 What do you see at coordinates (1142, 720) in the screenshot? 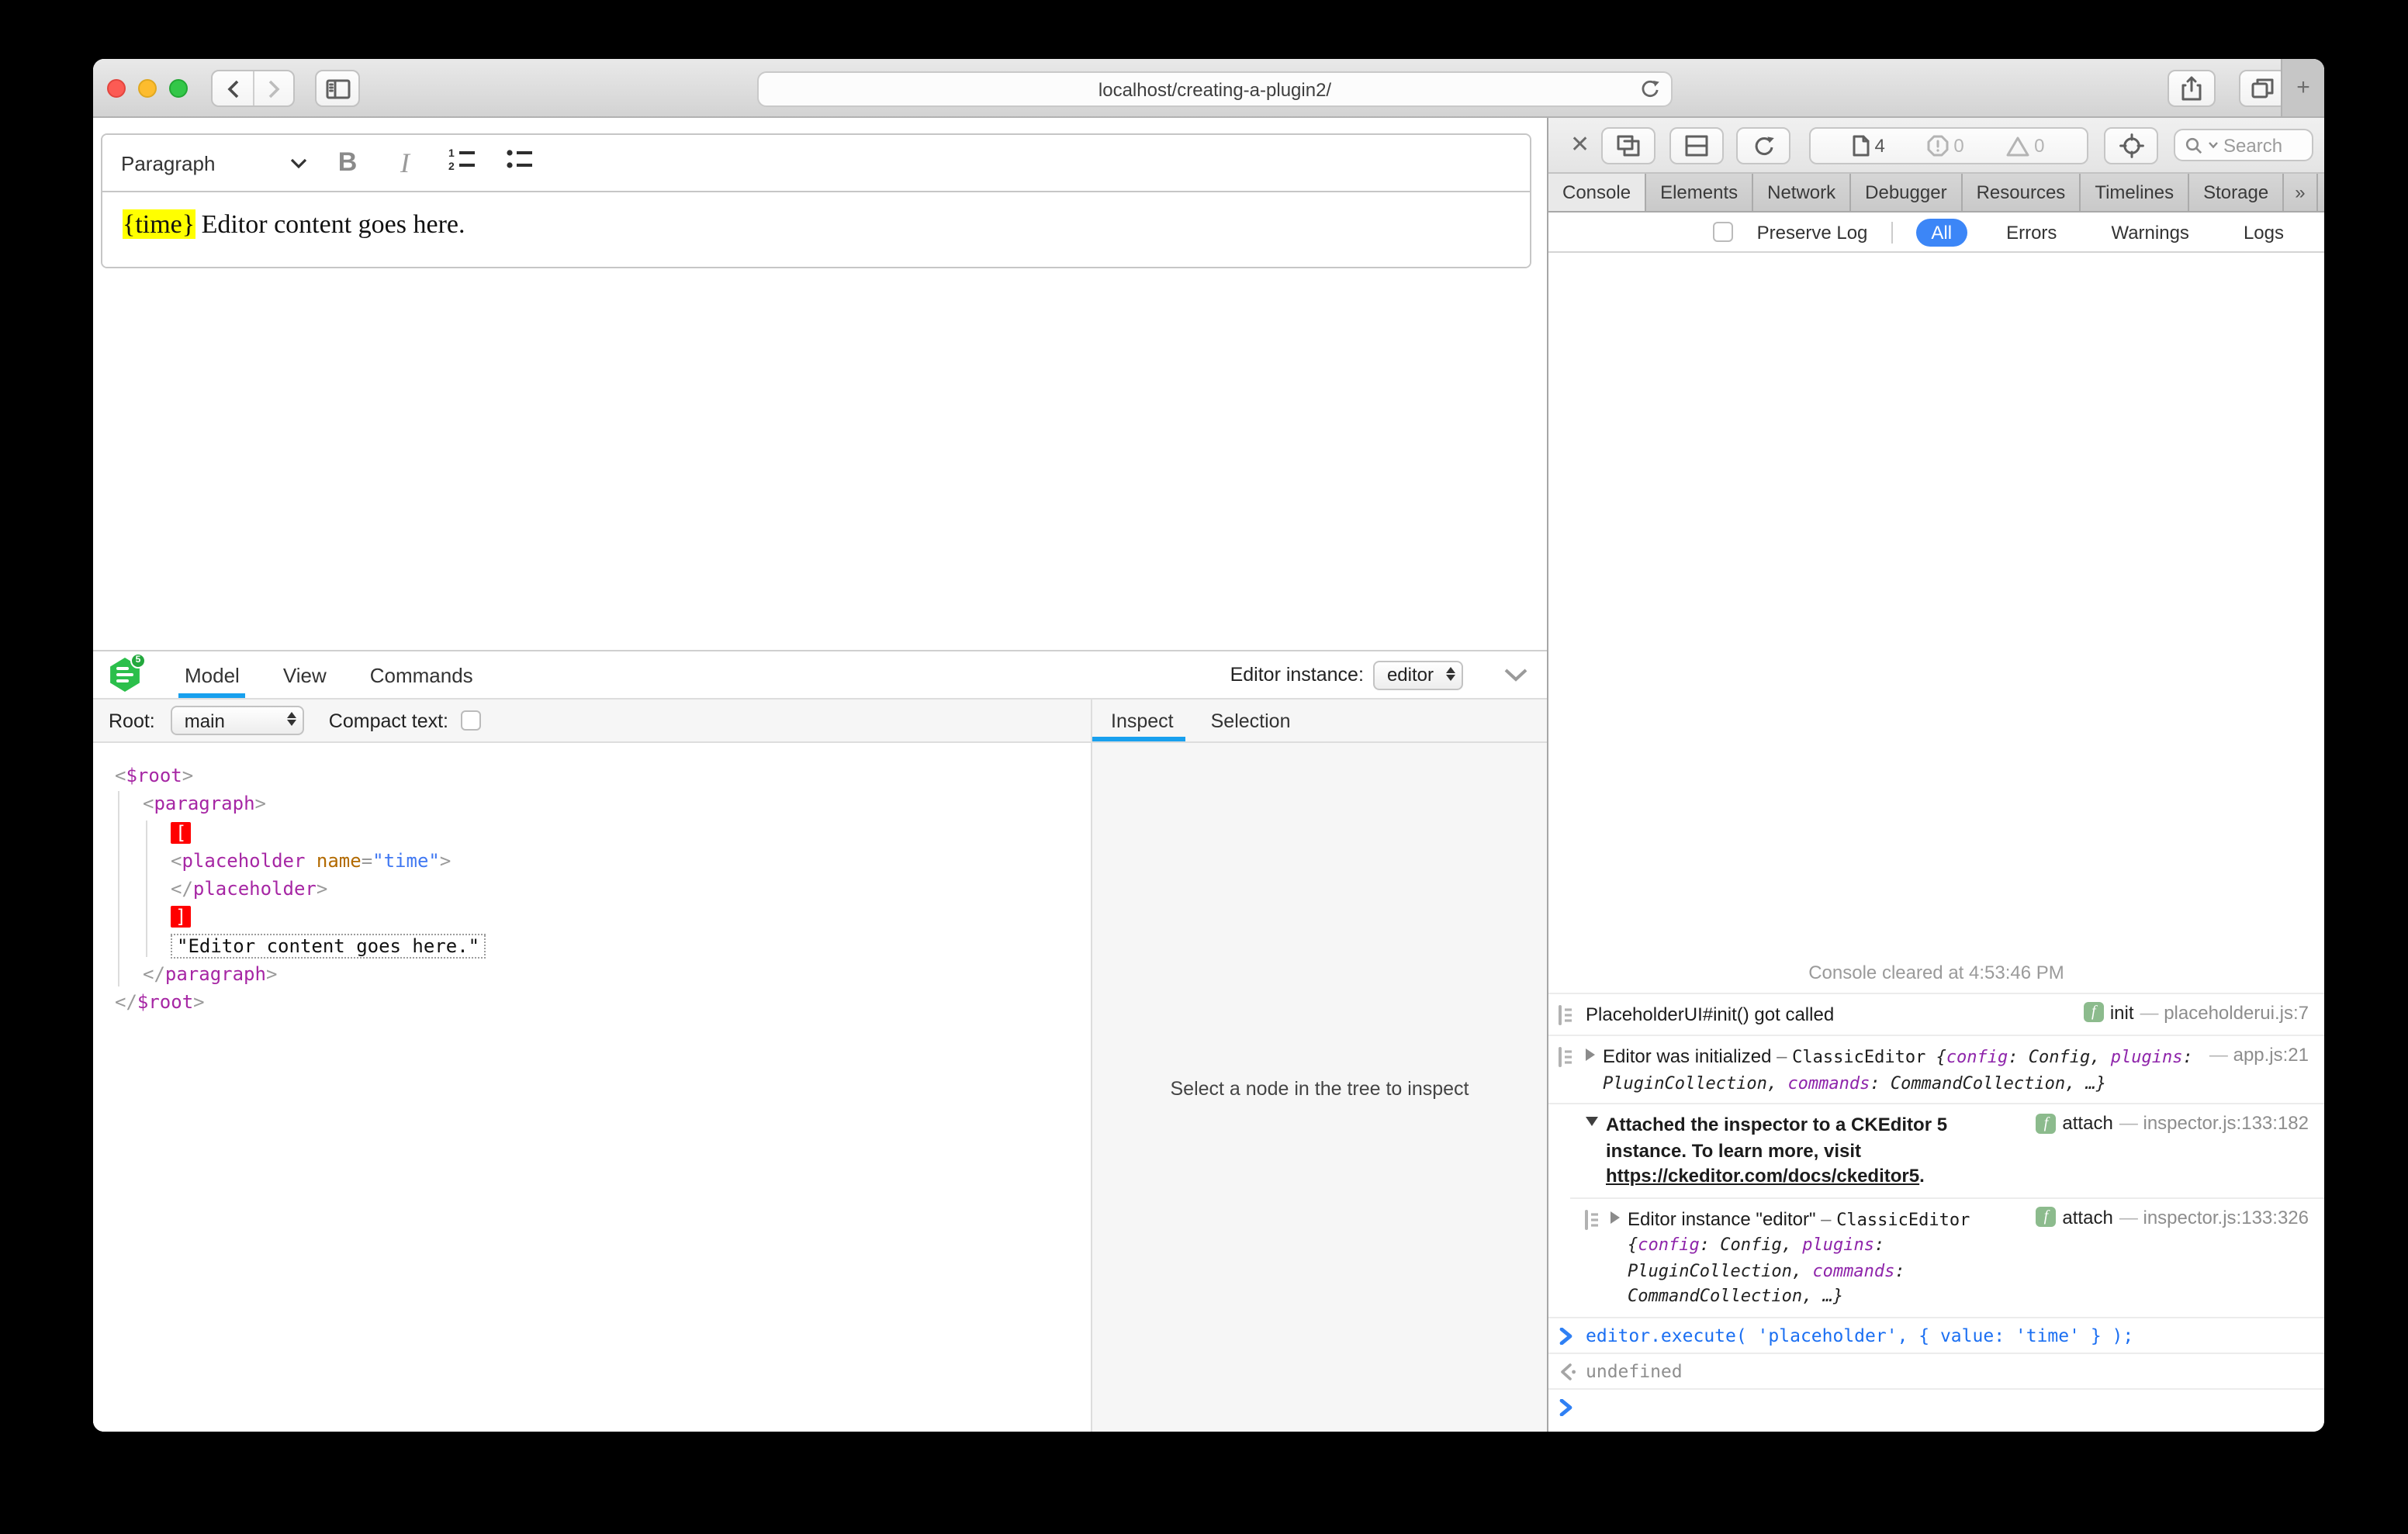
I see `tab-inspect: Inspect` at bounding box center [1142, 720].